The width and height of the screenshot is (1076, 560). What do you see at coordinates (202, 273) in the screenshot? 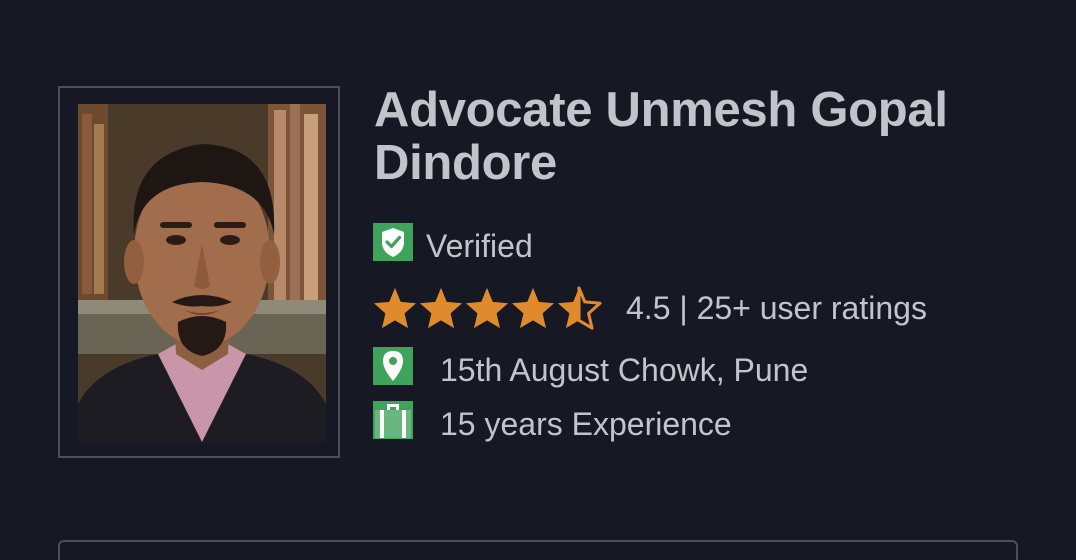
I see `profile-photo` at bounding box center [202, 273].